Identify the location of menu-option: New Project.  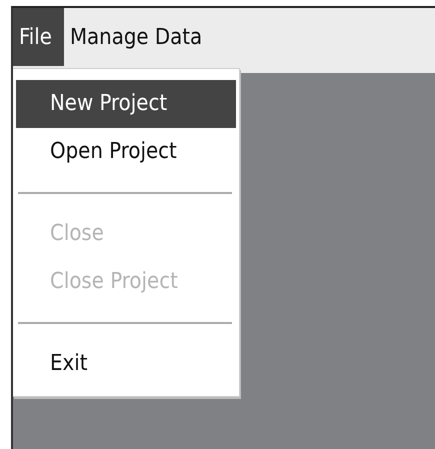
(126, 104).